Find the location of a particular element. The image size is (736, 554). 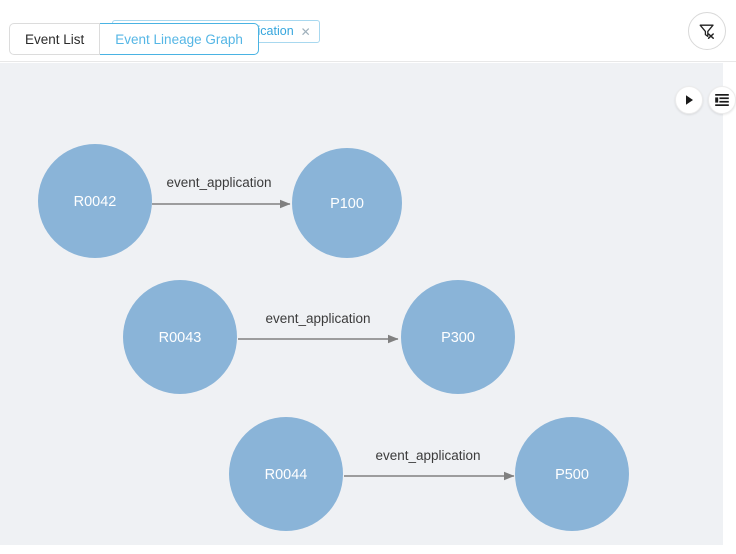

play-button is located at coordinates (689, 100).